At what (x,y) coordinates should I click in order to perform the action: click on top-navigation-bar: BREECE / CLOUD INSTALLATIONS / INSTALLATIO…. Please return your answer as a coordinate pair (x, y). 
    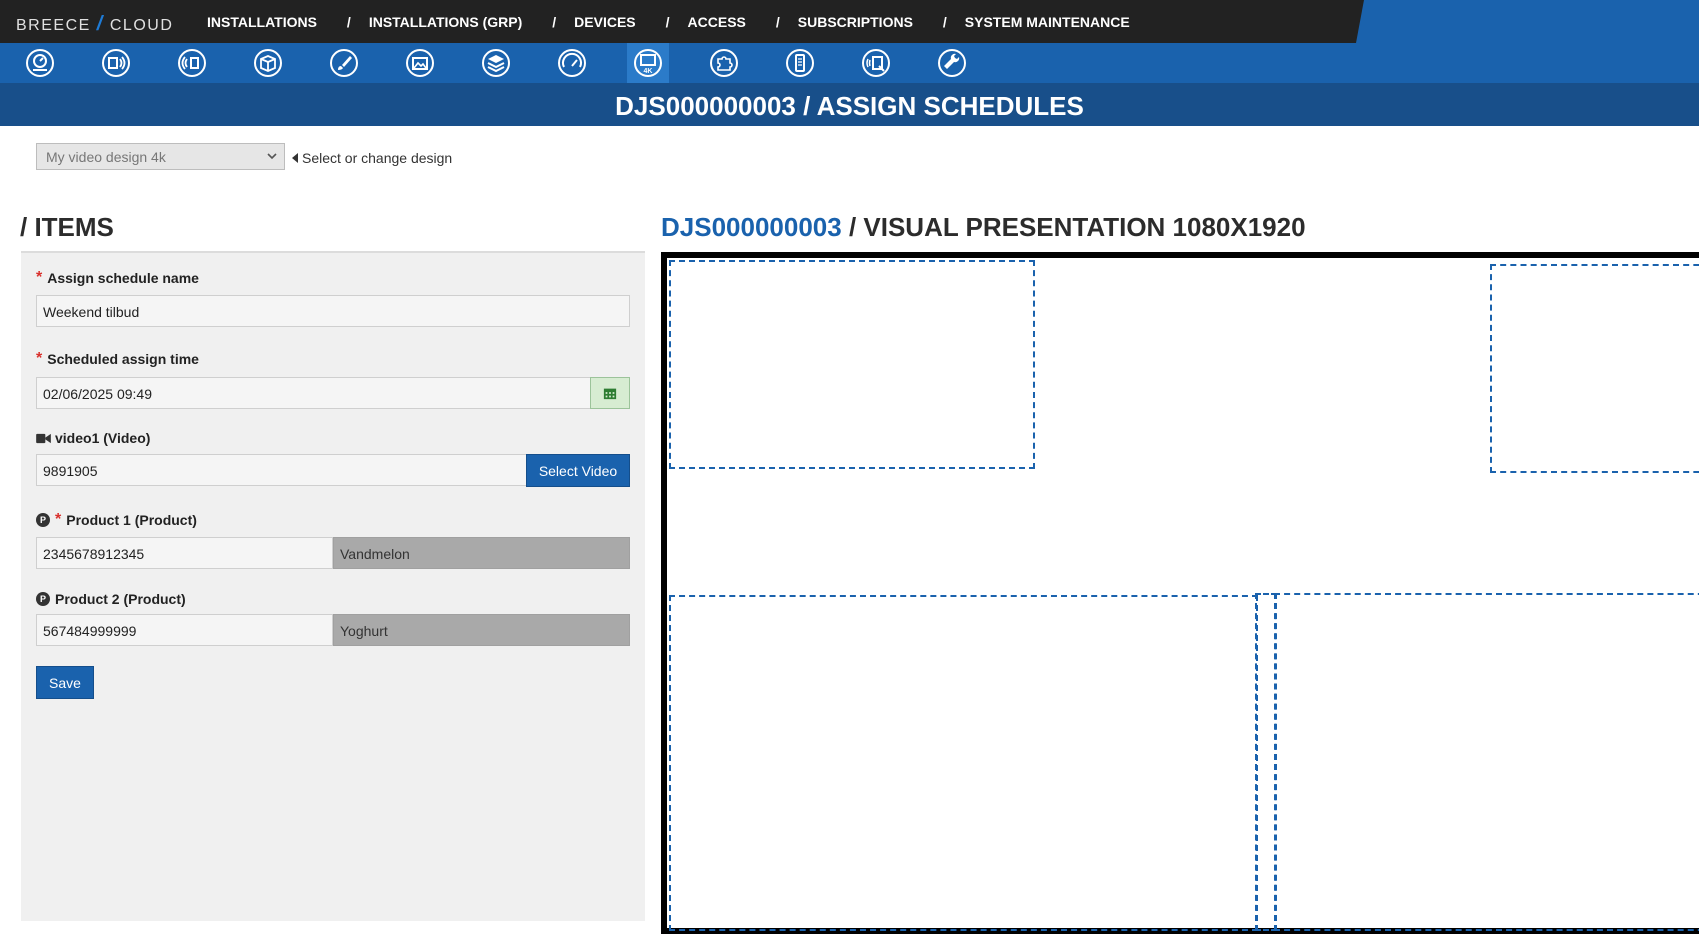
    Looking at the image, I should click on (849, 21).